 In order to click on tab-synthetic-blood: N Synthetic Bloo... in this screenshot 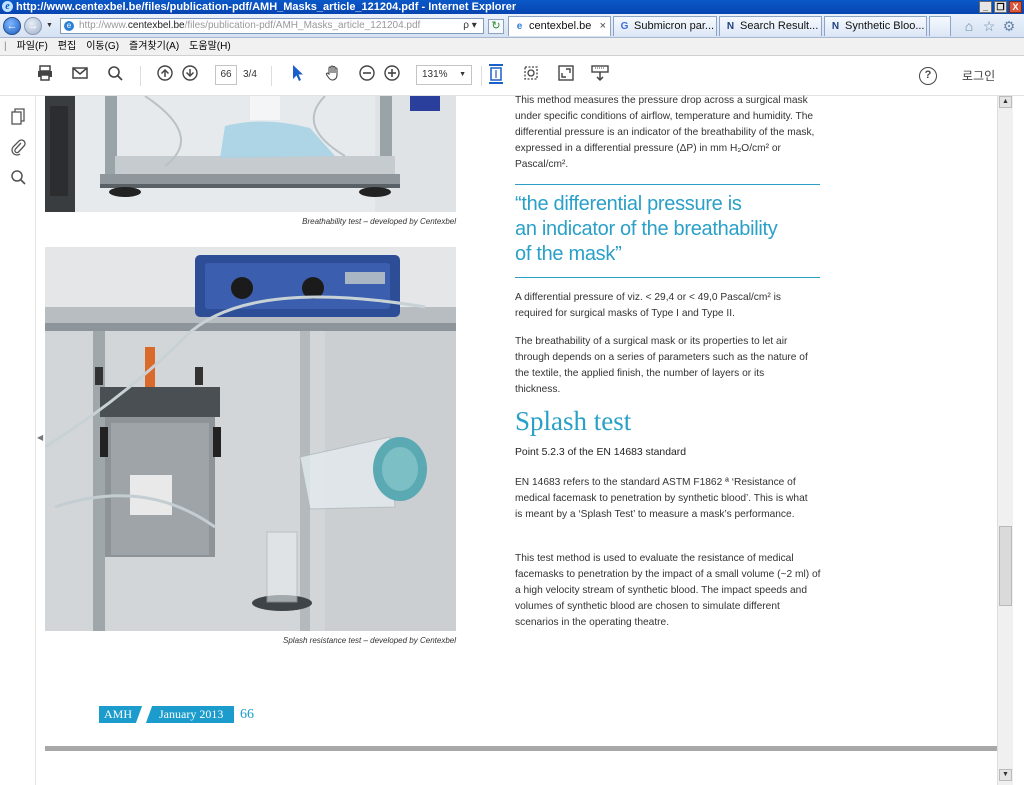, I will do `click(875, 26)`.